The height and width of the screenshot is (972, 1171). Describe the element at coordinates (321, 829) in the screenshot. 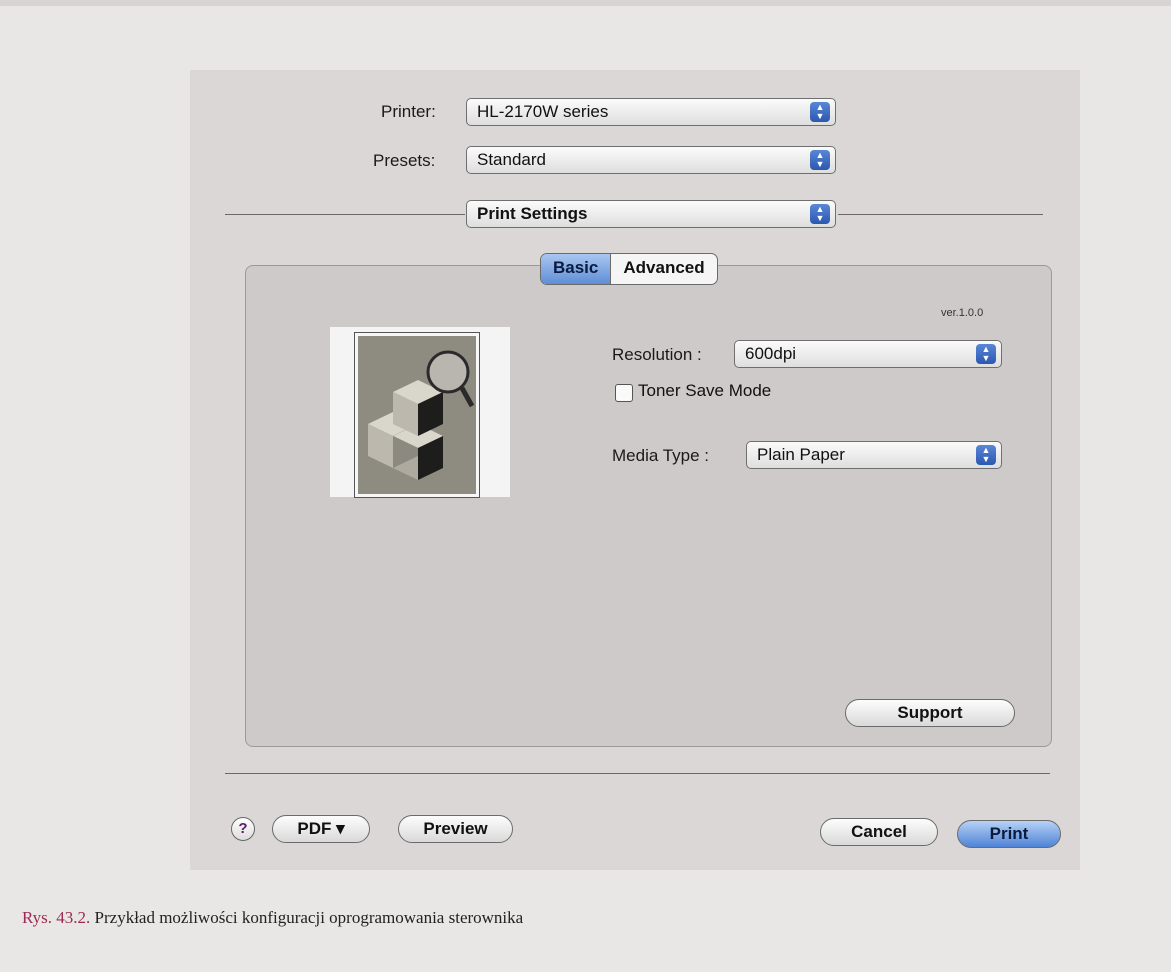

I see `pdf-button: PDF ▾` at that location.